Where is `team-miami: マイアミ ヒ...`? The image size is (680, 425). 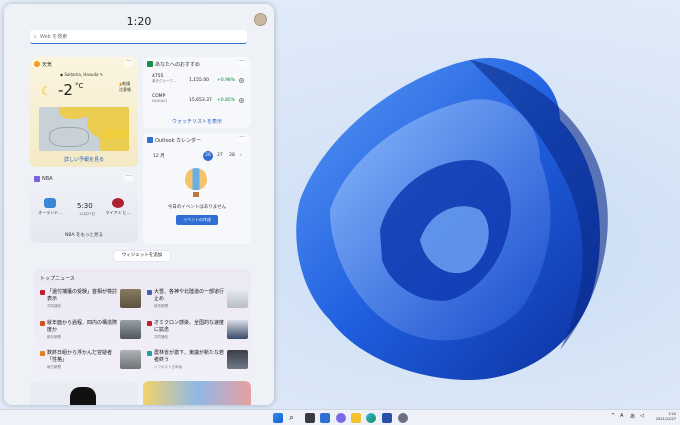
team-miami: マイアミ ヒ... is located at coordinates (118, 207).